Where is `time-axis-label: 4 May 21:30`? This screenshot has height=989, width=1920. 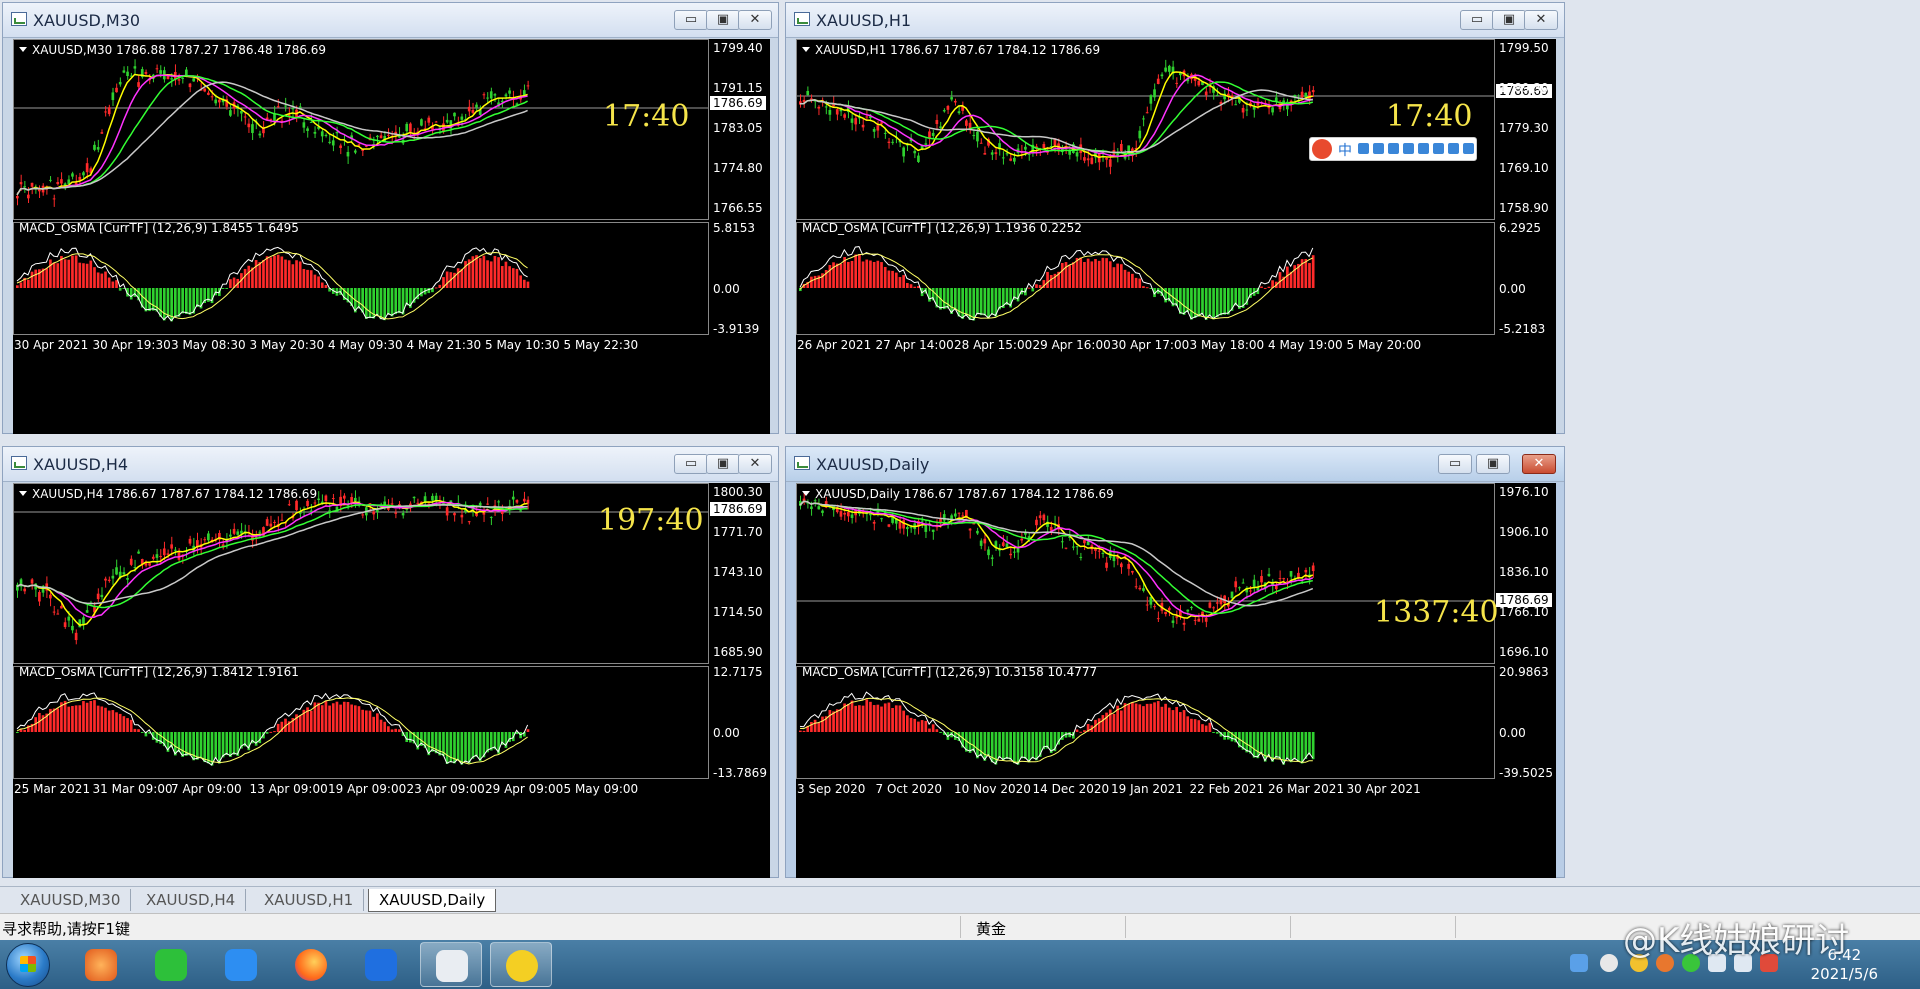
time-axis-label: 4 May 21:30 is located at coordinates (444, 345).